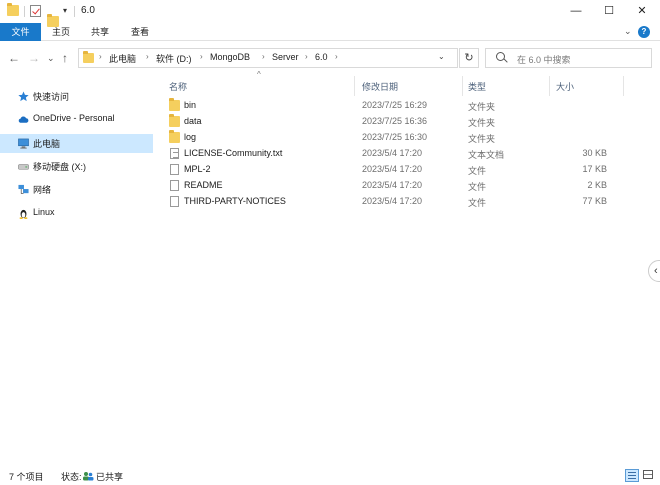 The height and width of the screenshot is (485, 660). I want to click on item-count: 7 个项目, so click(26, 477).